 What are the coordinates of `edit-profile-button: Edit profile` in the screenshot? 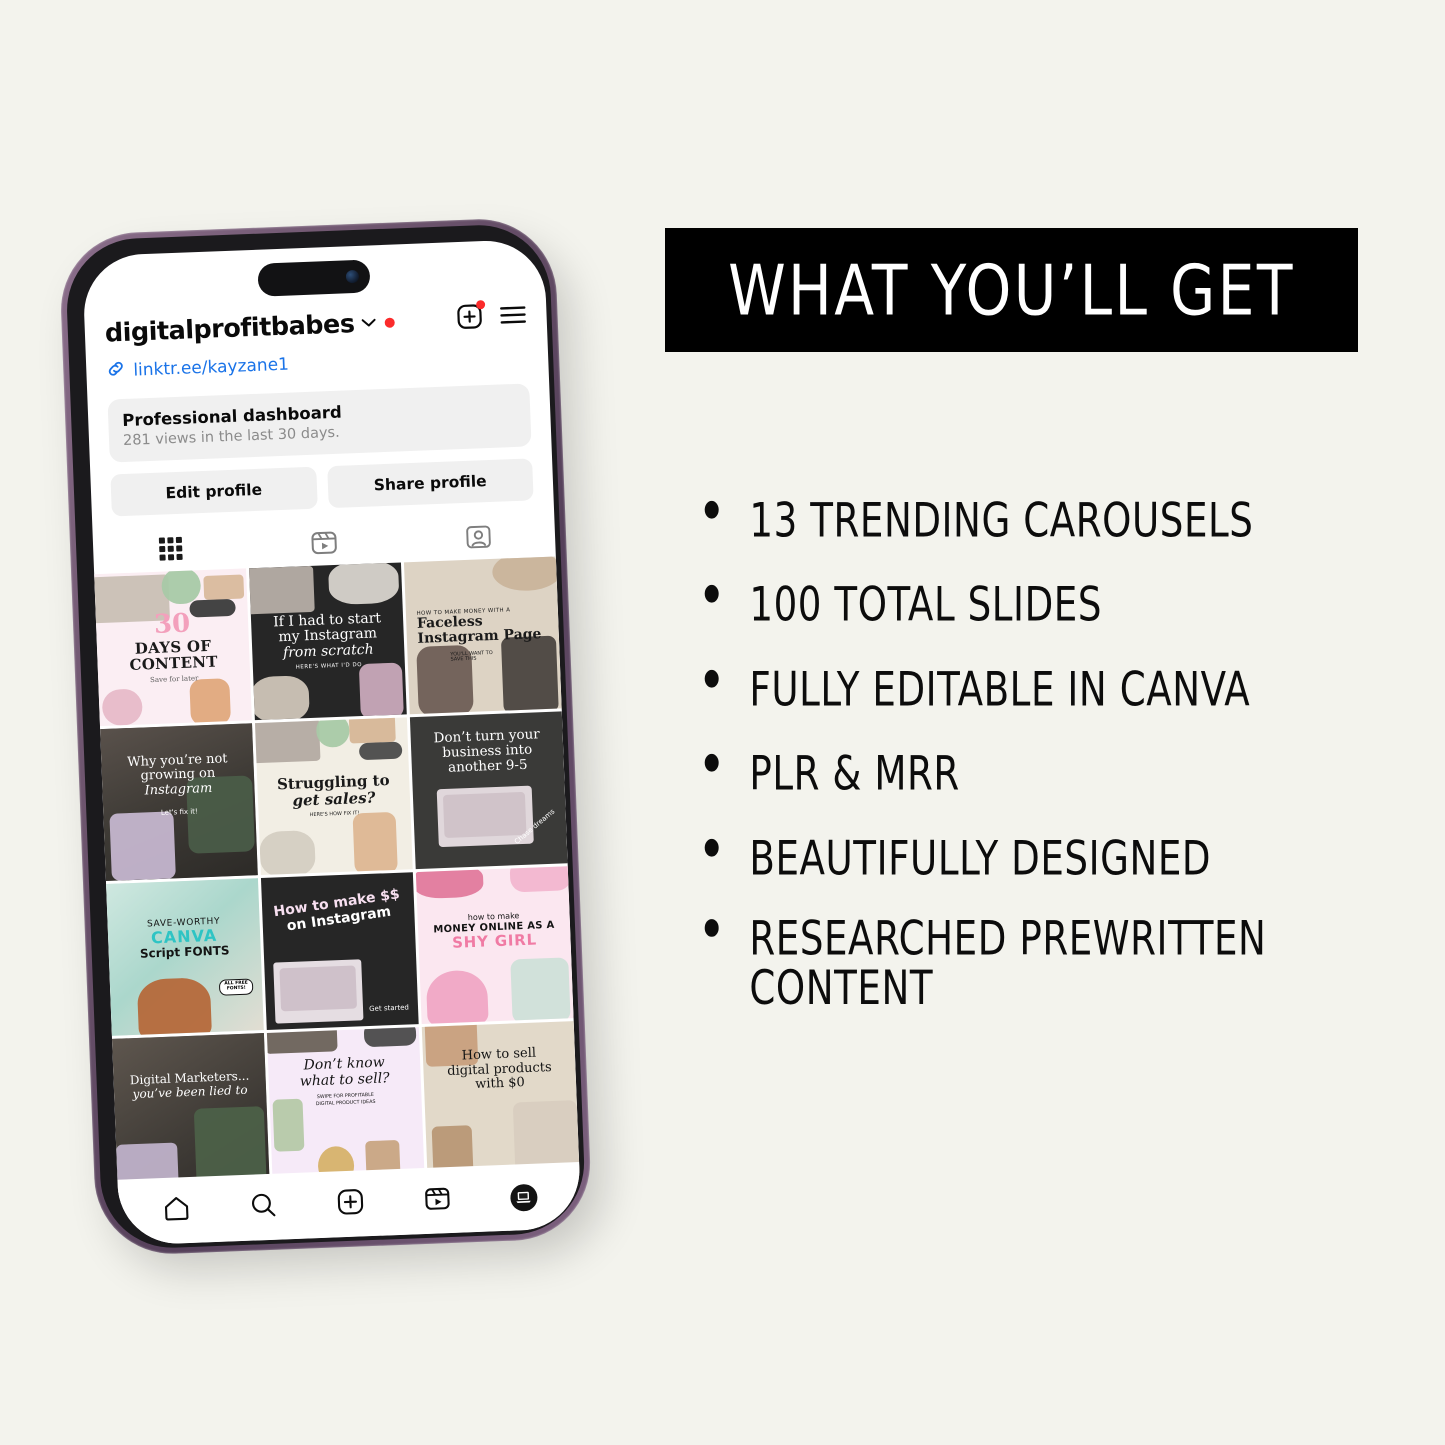 It's located at (214, 491).